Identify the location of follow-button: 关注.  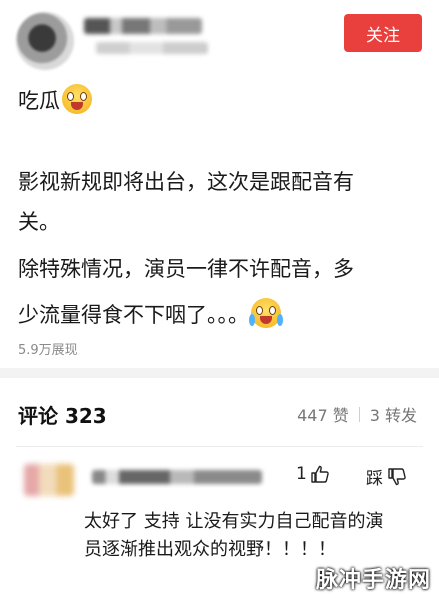
(383, 33).